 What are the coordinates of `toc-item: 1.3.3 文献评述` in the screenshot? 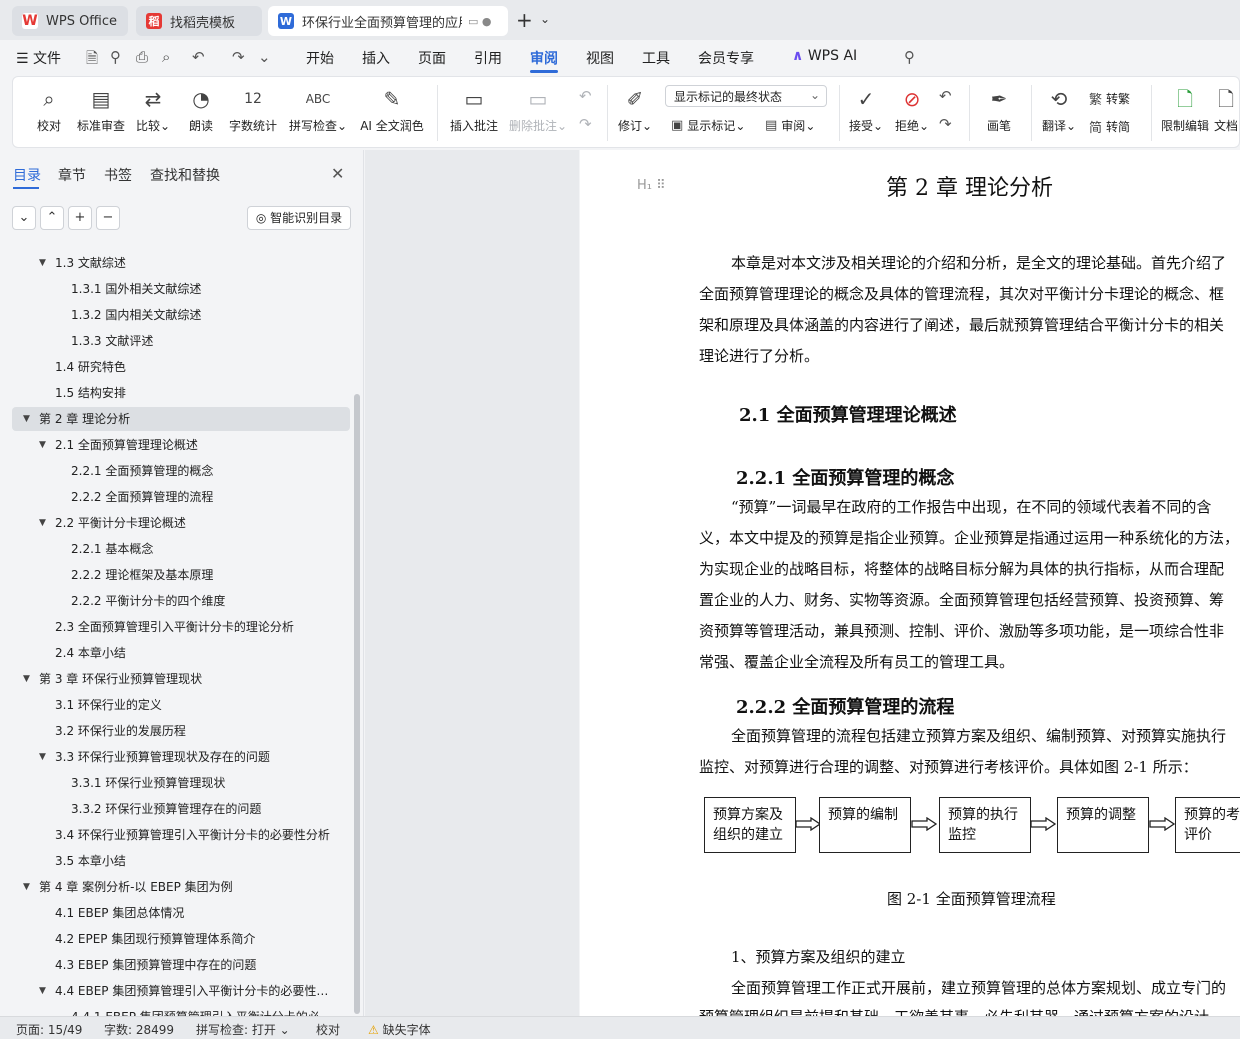 It's located at (173, 341).